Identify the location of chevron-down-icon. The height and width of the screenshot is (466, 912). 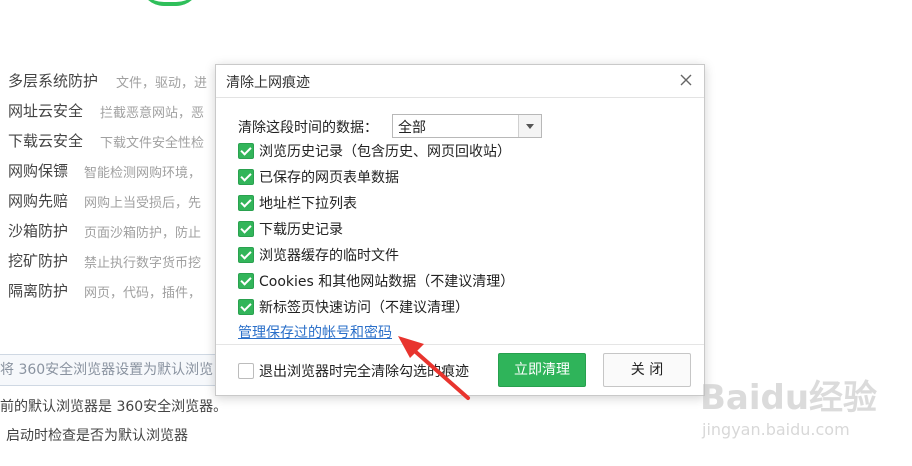
(529, 126).